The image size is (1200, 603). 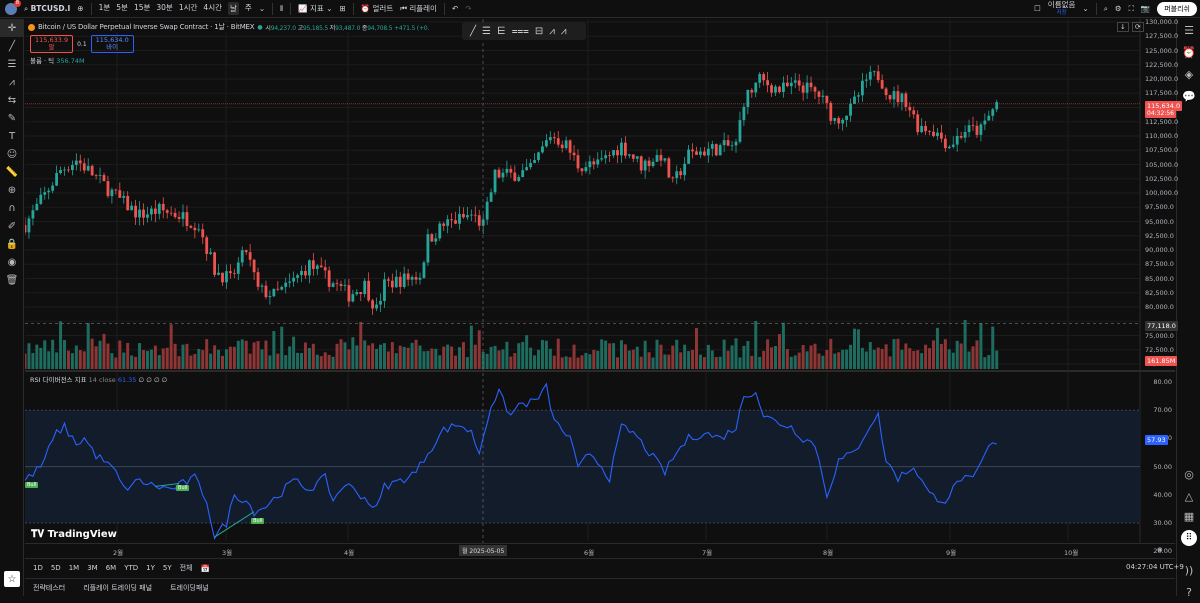 What do you see at coordinates (12, 172) in the screenshot?
I see `ruler-icon: 📏` at bounding box center [12, 172].